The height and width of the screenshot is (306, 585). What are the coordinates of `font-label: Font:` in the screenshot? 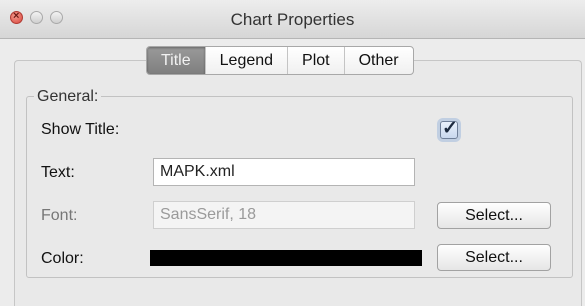 It's located at (59, 215).